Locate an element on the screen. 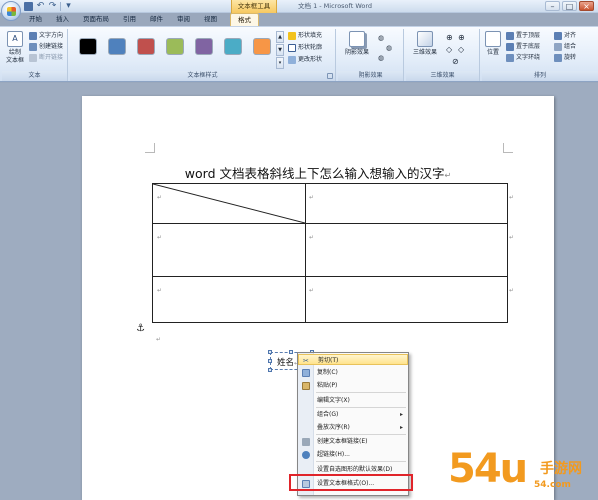  bring-front-button: 置于顶层 is located at coordinates (523, 36).